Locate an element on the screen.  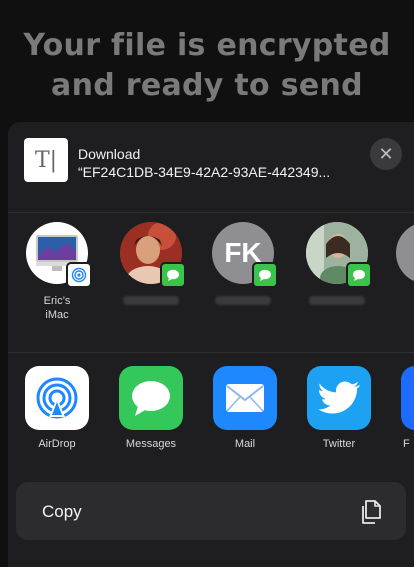
close-icon: ✕ is located at coordinates (386, 153).